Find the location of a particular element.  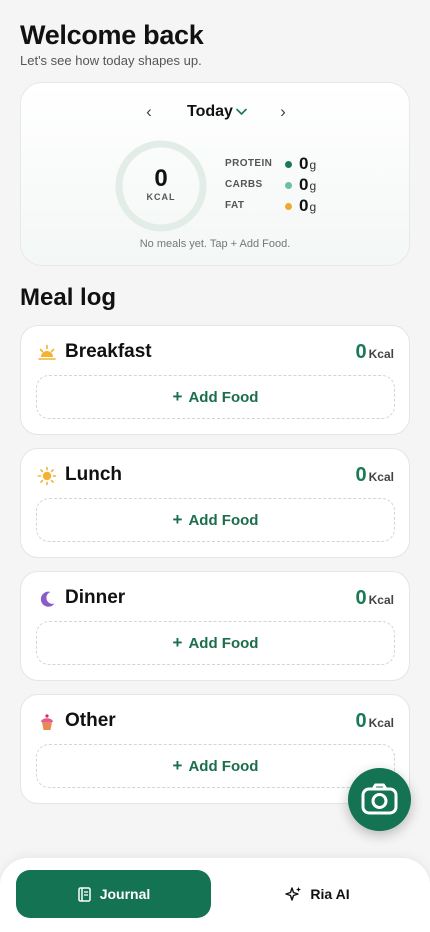

macro-label: FAT is located at coordinates (235, 205).